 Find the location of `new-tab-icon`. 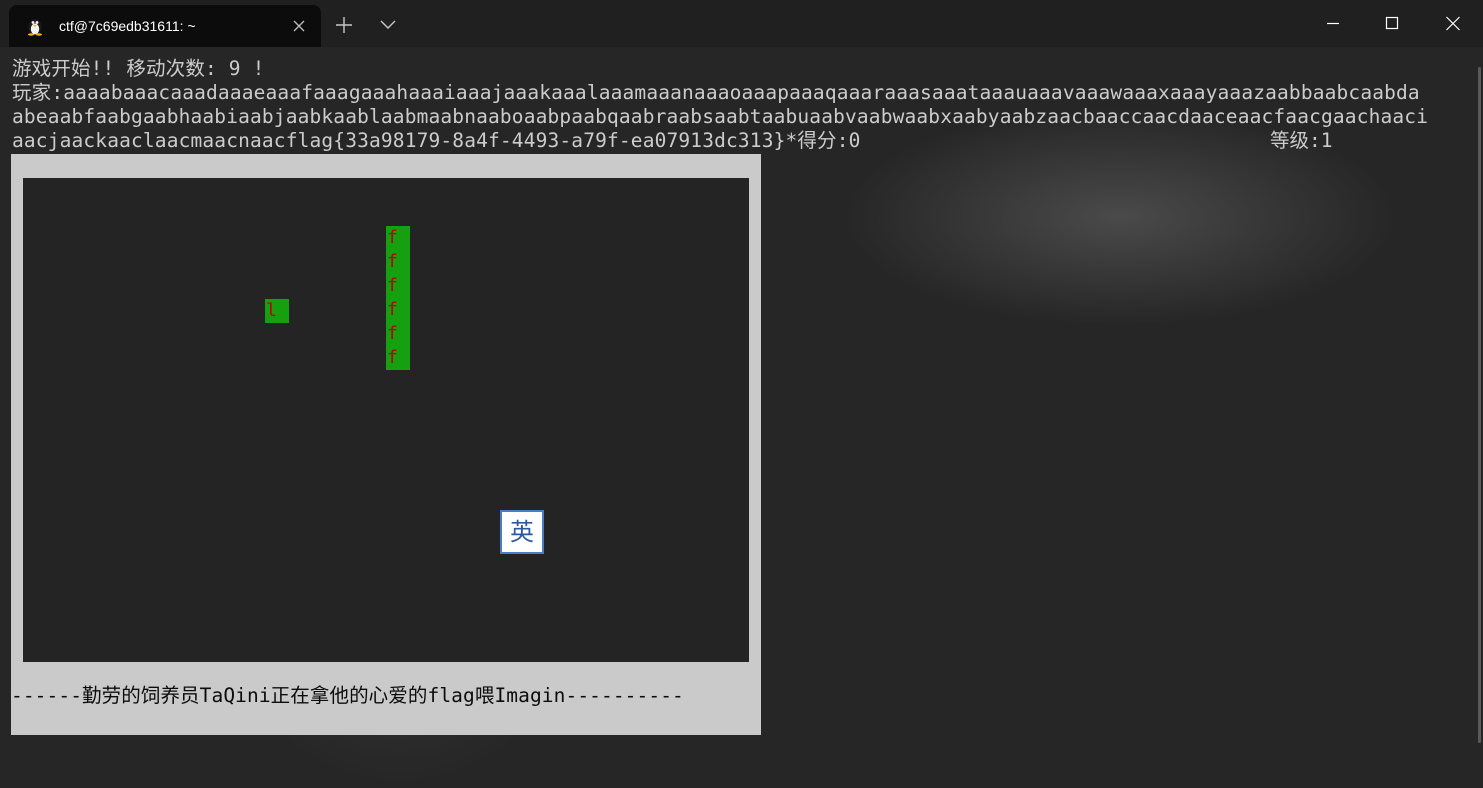

new-tab-icon is located at coordinates (344, 25).